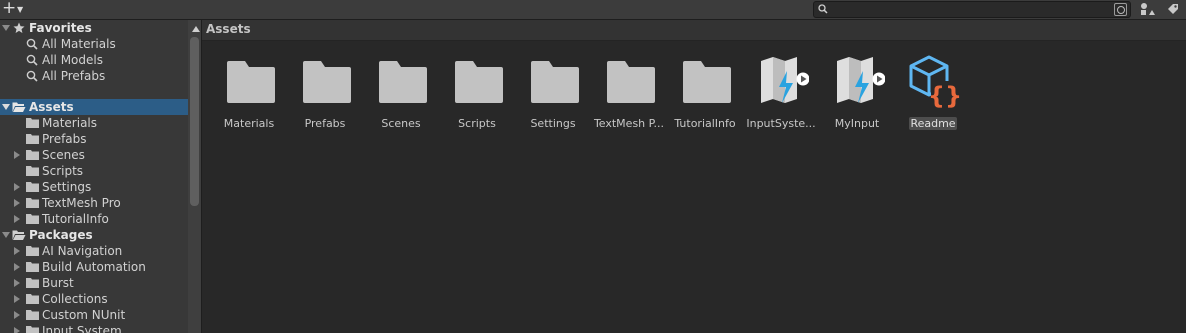 The height and width of the screenshot is (333, 1186). I want to click on readme-asset-icon: {}, so click(935, 82).